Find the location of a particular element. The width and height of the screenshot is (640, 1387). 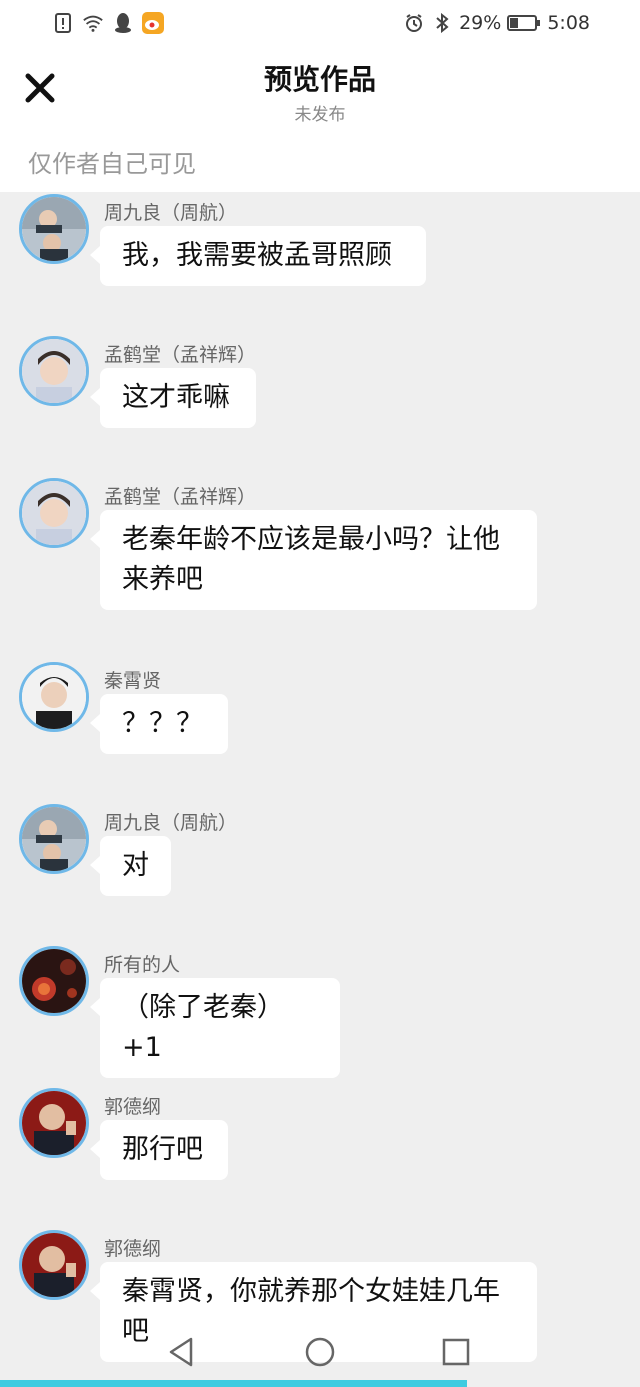

message-bubble: 老秦年龄不应该是最小吗？让他来养吧 is located at coordinates (313, 560).